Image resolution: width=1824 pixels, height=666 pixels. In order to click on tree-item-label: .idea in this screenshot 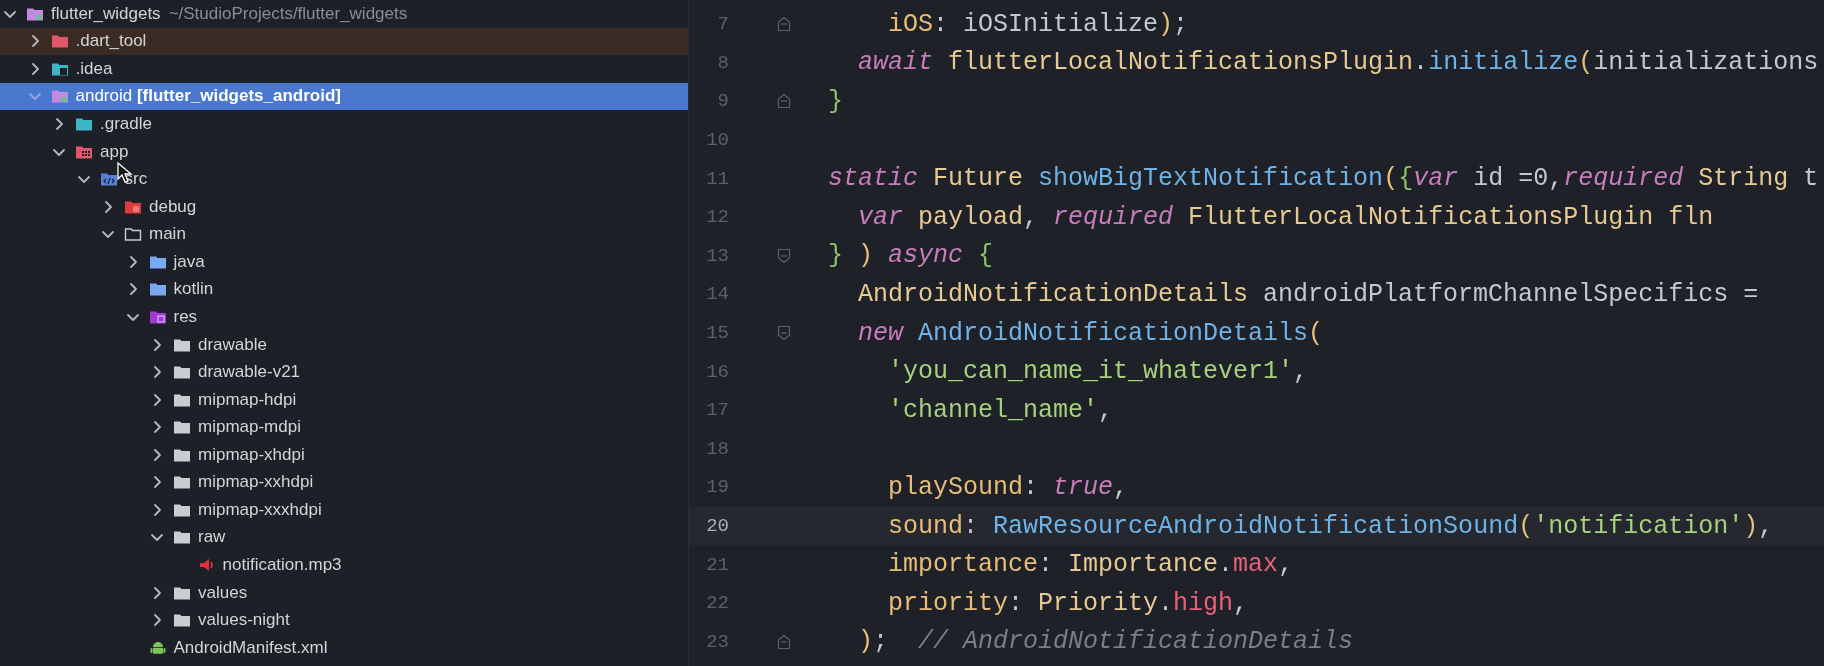, I will do `click(94, 68)`.